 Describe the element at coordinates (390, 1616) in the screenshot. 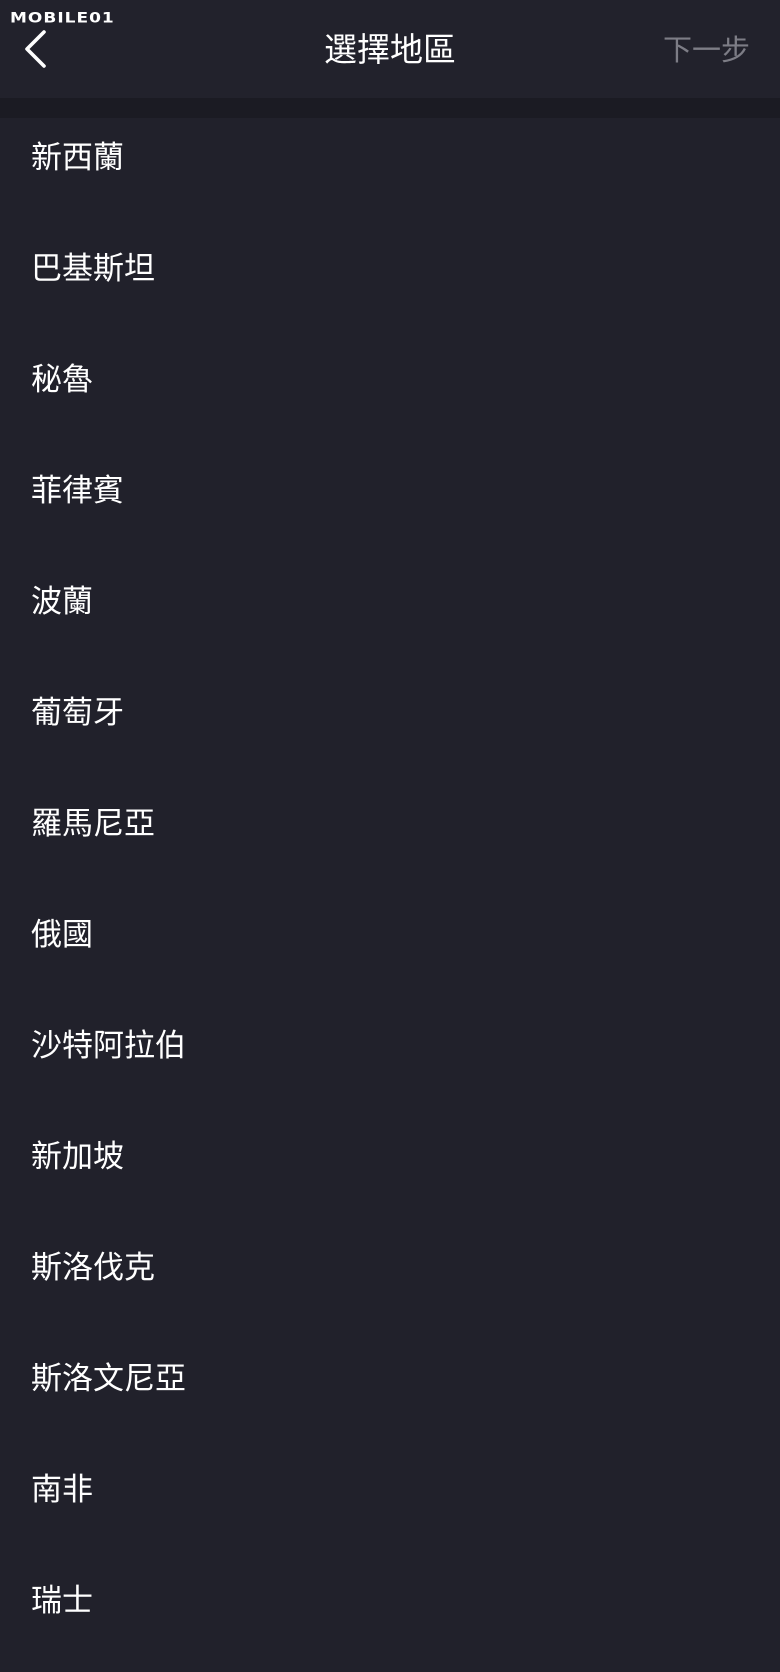

I see `region-list-item: 瑞士` at that location.